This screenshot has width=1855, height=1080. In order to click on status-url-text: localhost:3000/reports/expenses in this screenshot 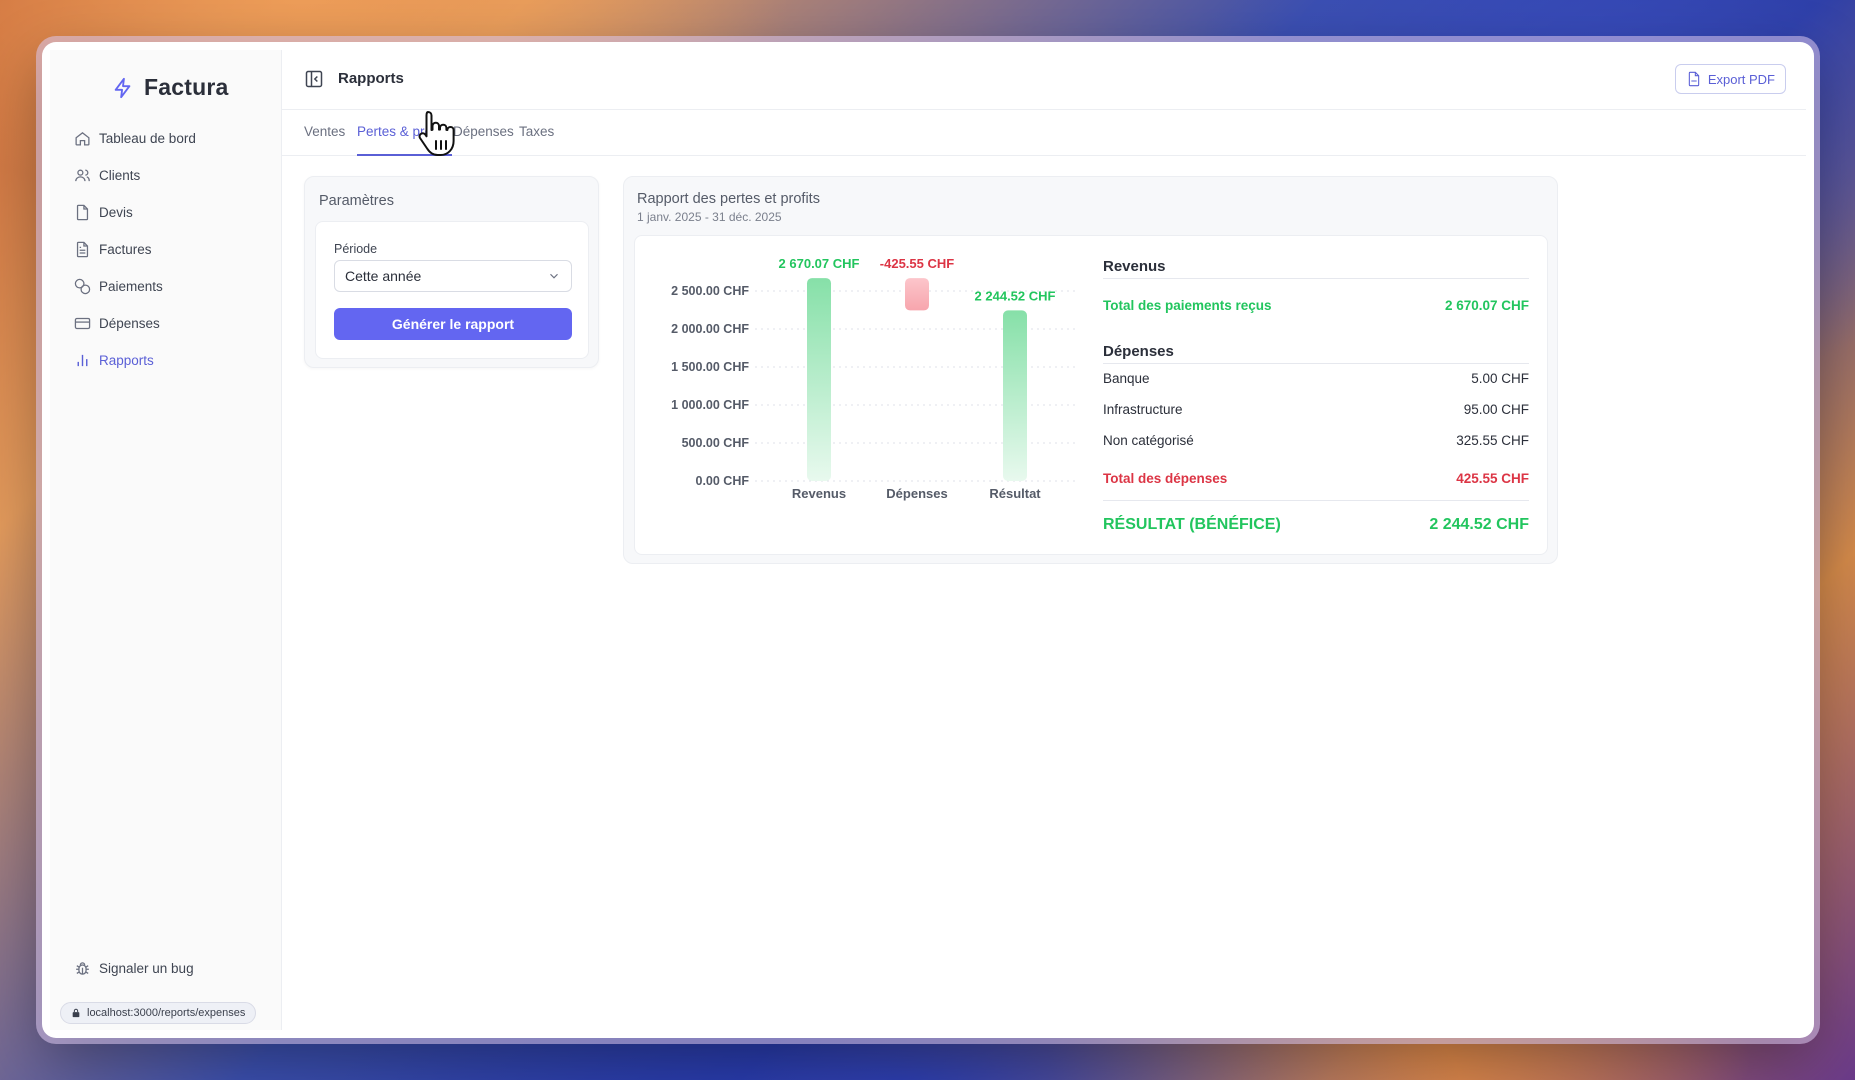, I will do `click(166, 1013)`.